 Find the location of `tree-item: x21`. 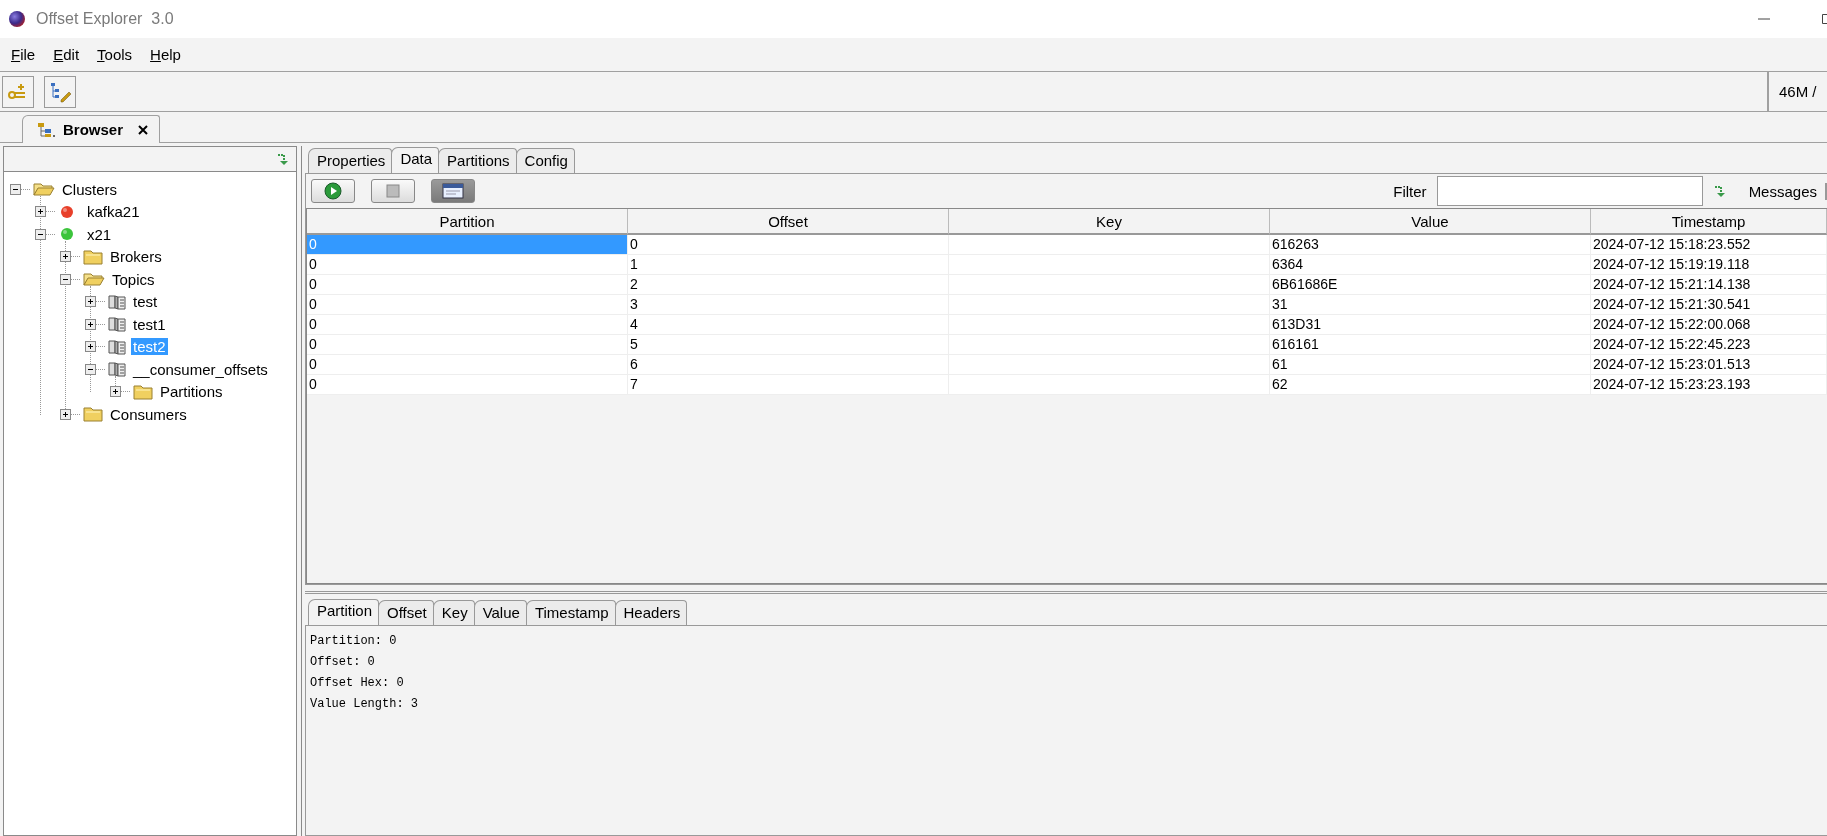

tree-item: x21 is located at coordinates (99, 234).